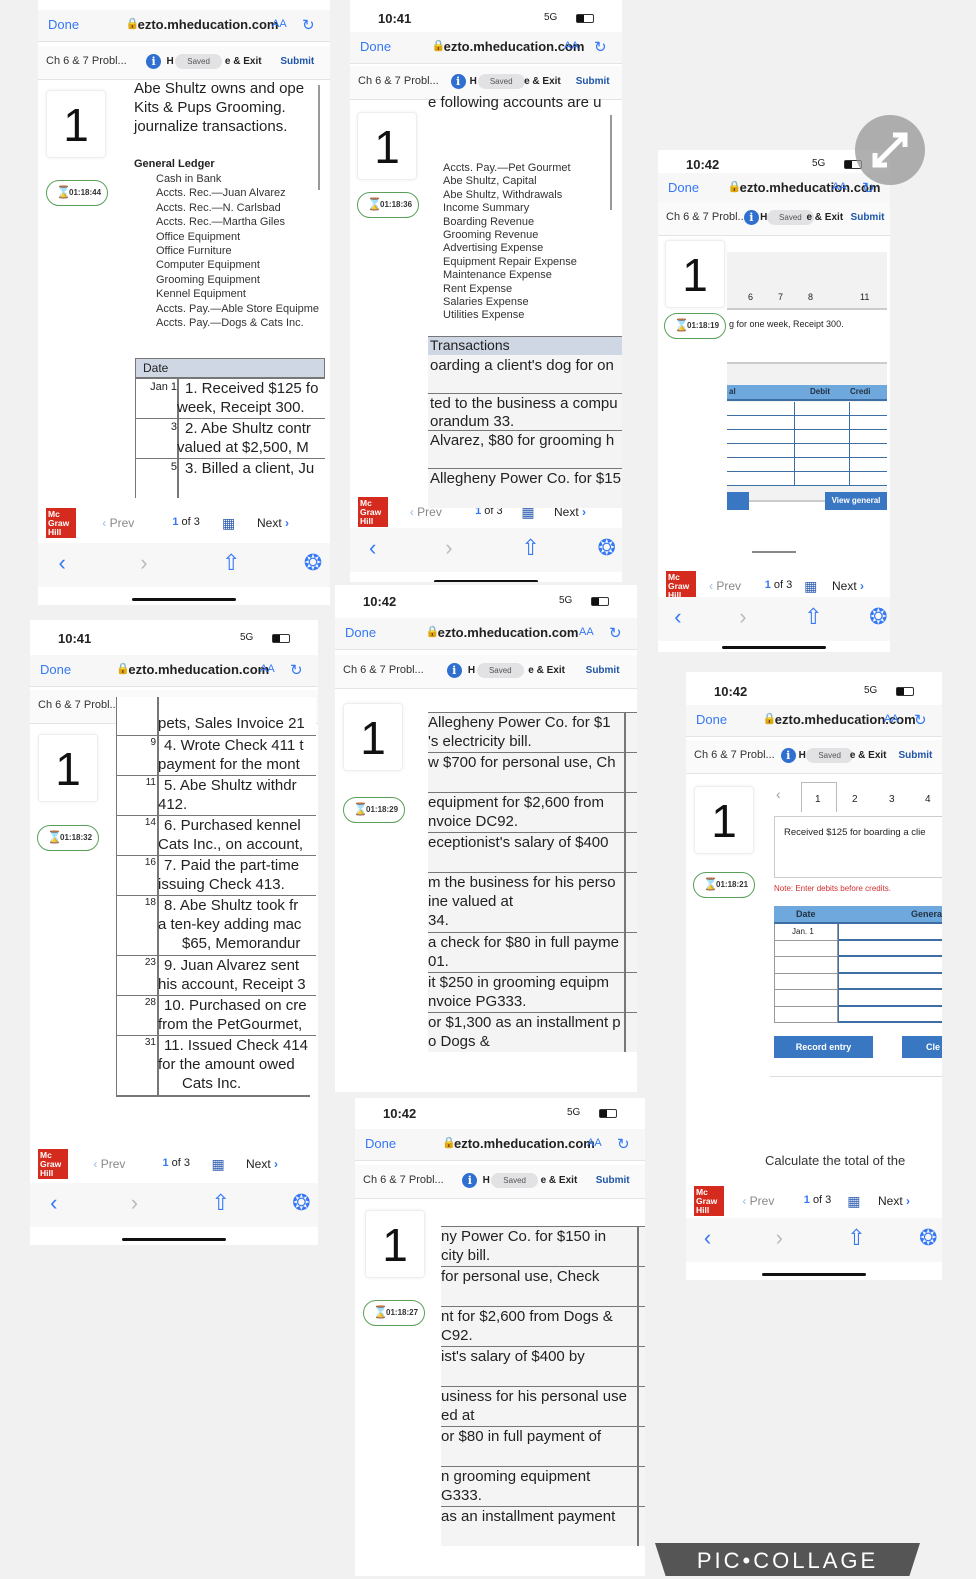 Image resolution: width=976 pixels, height=1579 pixels. Describe the element at coordinates (856, 501) in the screenshot. I see `view-general-journal-button: View general` at that location.